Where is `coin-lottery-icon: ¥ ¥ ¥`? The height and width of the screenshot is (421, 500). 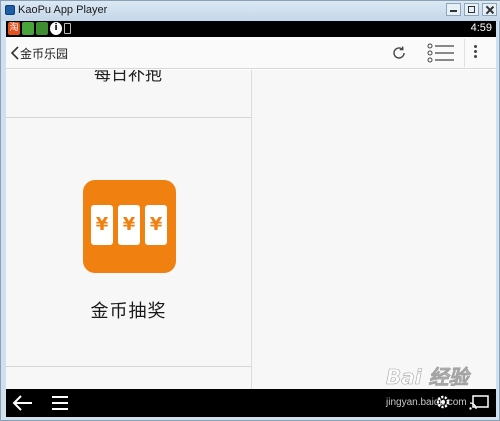
coin-lottery-icon: ¥ ¥ ¥ is located at coordinates (129, 226).